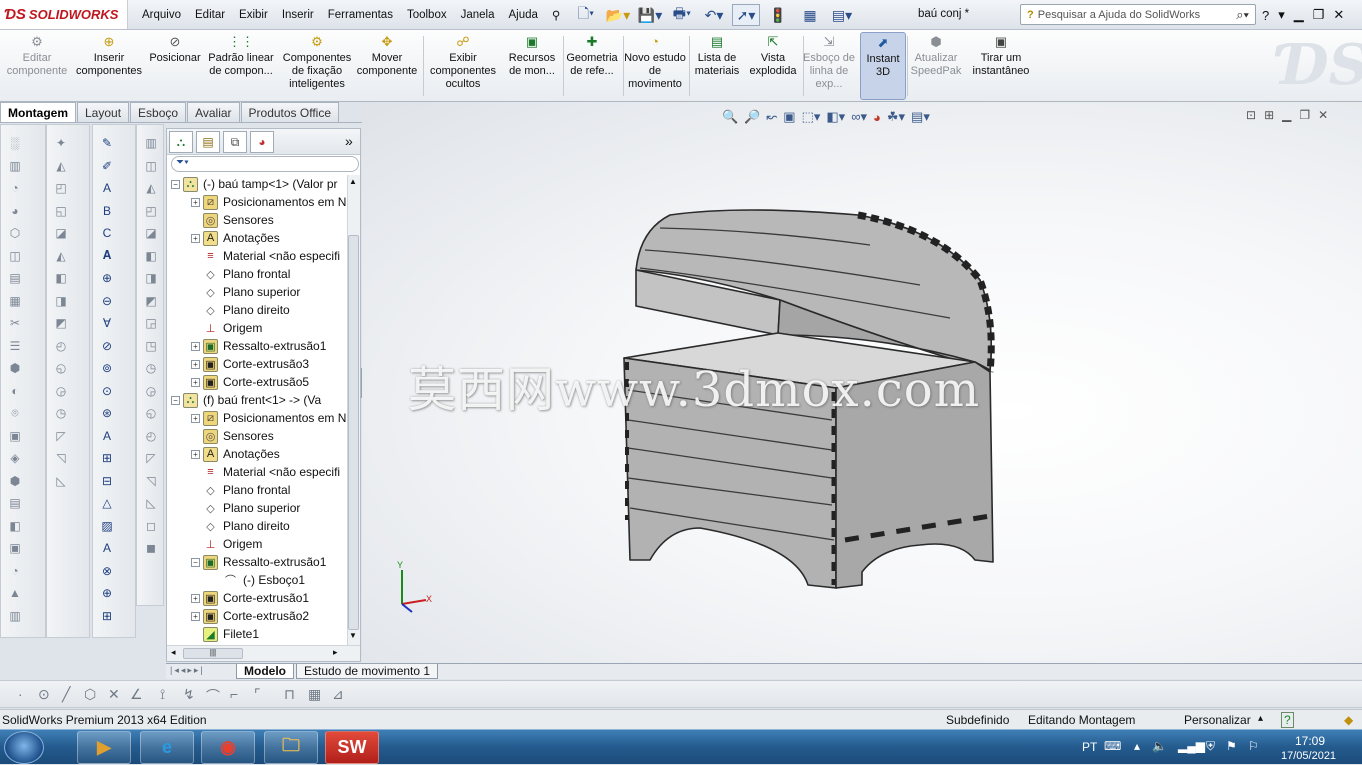  What do you see at coordinates (1338, 15) in the screenshot?
I see `close-icon: ✕` at bounding box center [1338, 15].